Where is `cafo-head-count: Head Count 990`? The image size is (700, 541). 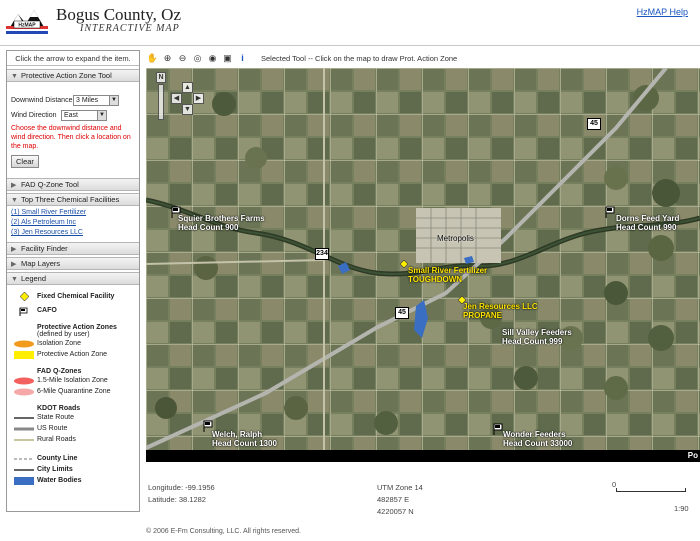
cafo-head-count: Head Count 990 is located at coordinates (646, 227).